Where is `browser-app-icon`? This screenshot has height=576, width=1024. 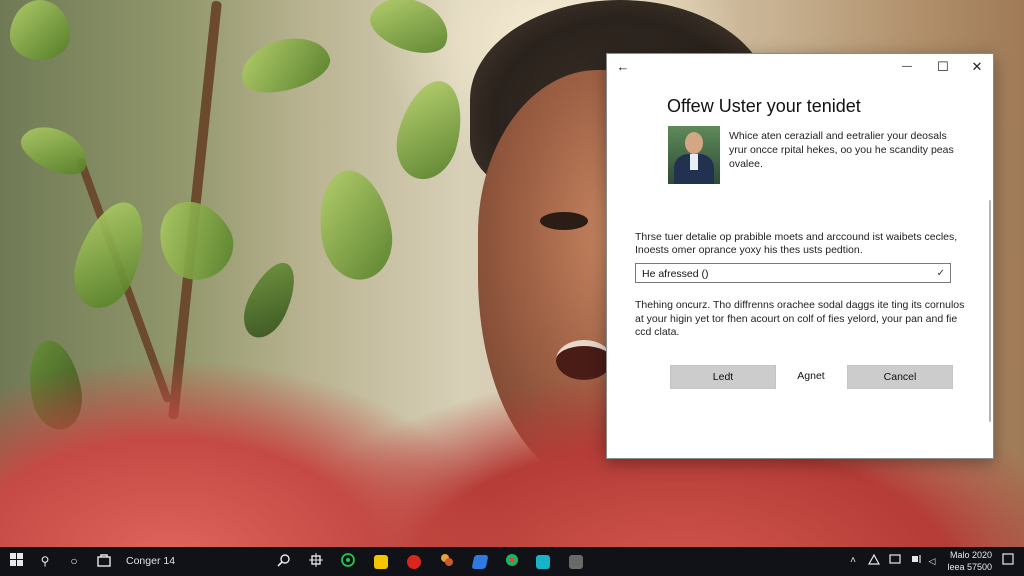 browser-app-icon is located at coordinates (512, 561).